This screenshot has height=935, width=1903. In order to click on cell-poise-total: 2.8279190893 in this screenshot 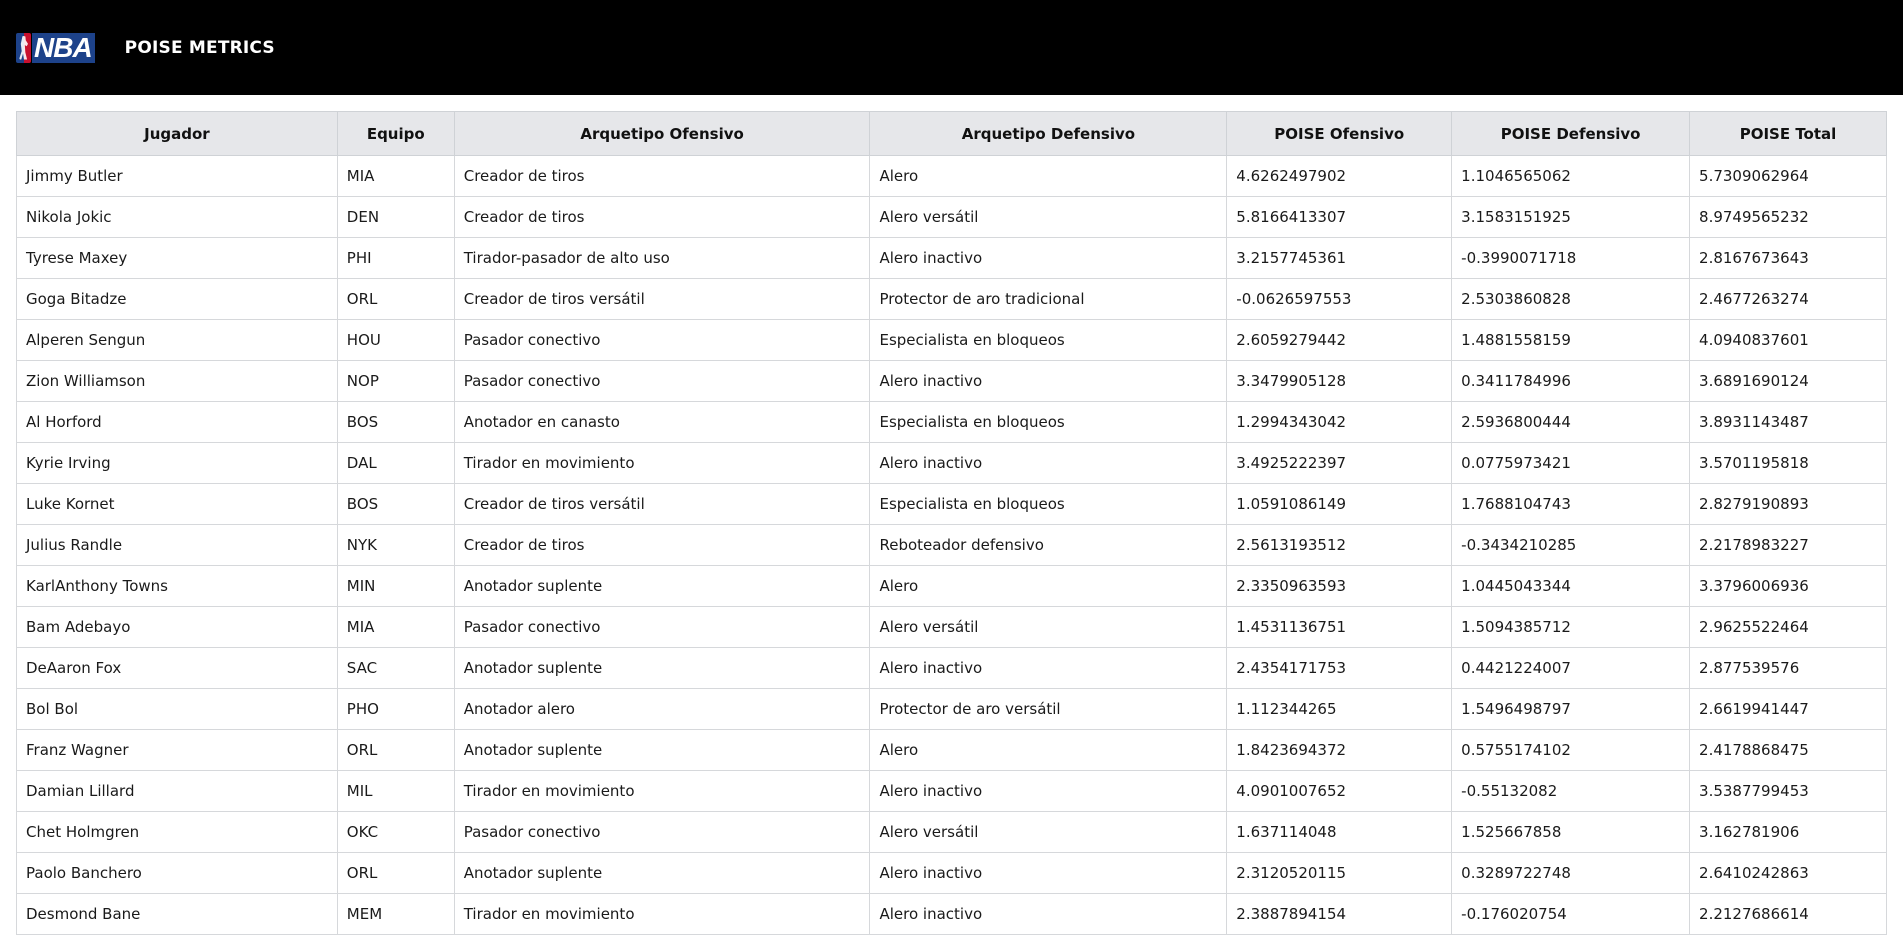, I will do `click(1788, 504)`.